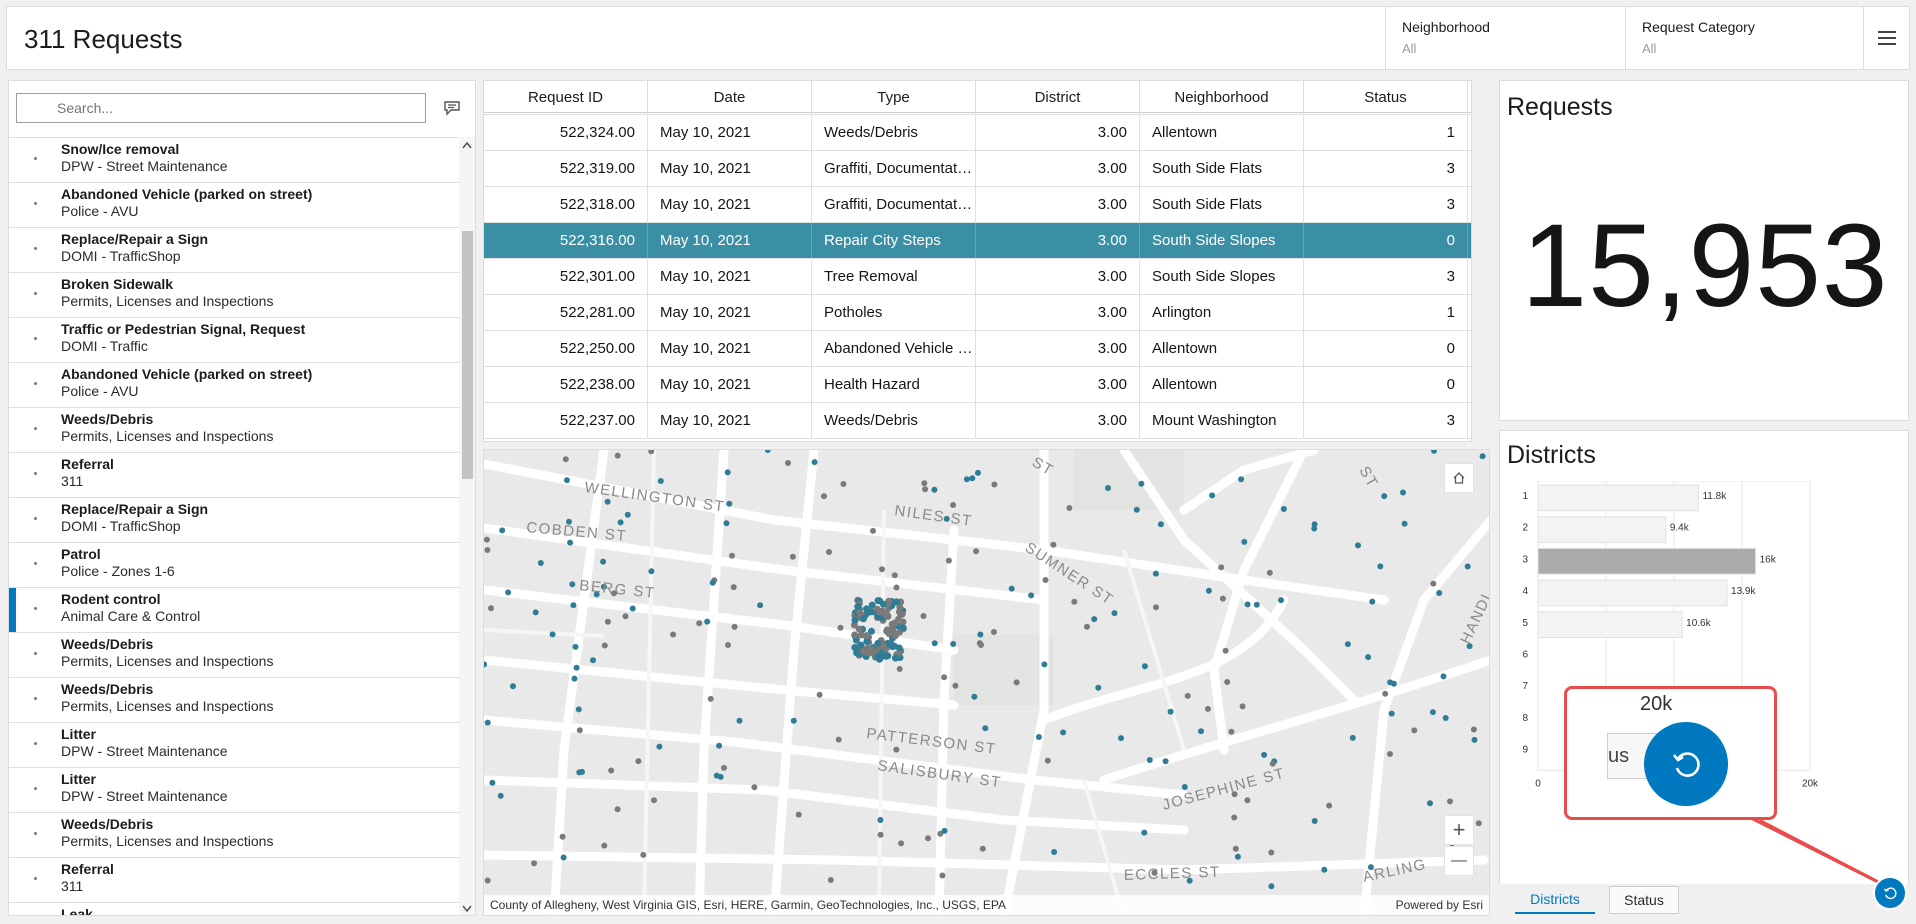 The image size is (1916, 924). What do you see at coordinates (452, 108) in the screenshot?
I see `filter-list-icon` at bounding box center [452, 108].